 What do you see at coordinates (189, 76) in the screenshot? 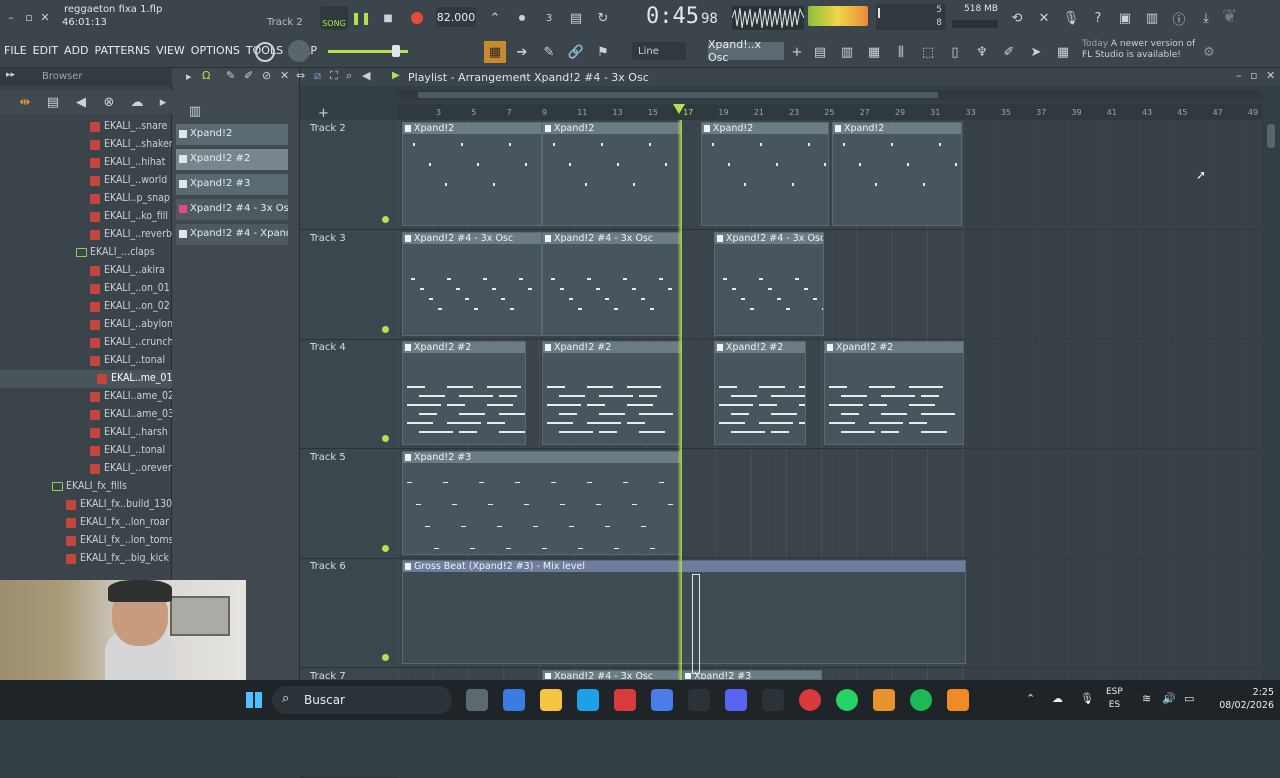
I see `playlist-snap-arrow-icon: ▸` at bounding box center [189, 76].